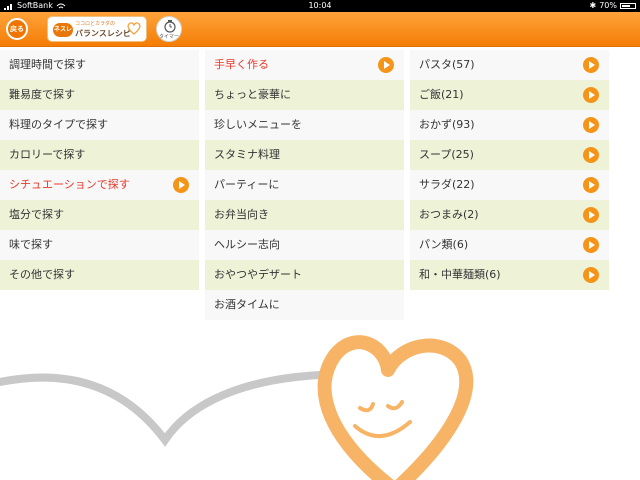 The image size is (640, 480). What do you see at coordinates (509, 155) in the screenshot?
I see `recipe-type-item: スープ(25)` at bounding box center [509, 155].